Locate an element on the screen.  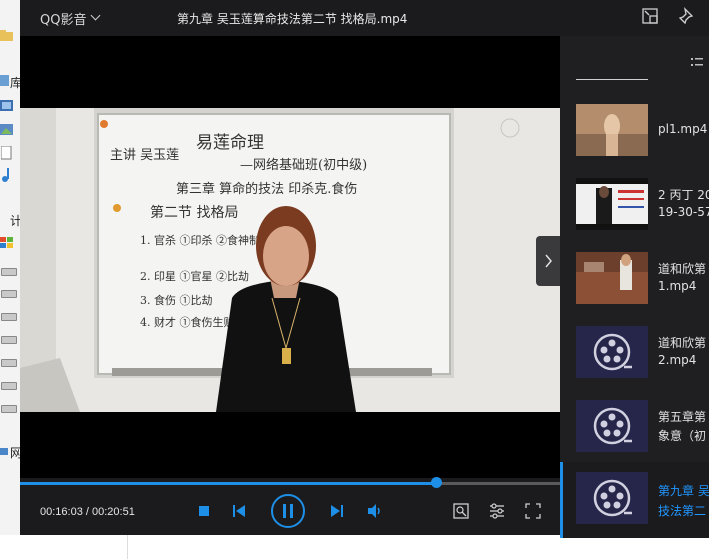
playlist-item-title: 2 丙丁 20 is located at coordinates (683, 195).